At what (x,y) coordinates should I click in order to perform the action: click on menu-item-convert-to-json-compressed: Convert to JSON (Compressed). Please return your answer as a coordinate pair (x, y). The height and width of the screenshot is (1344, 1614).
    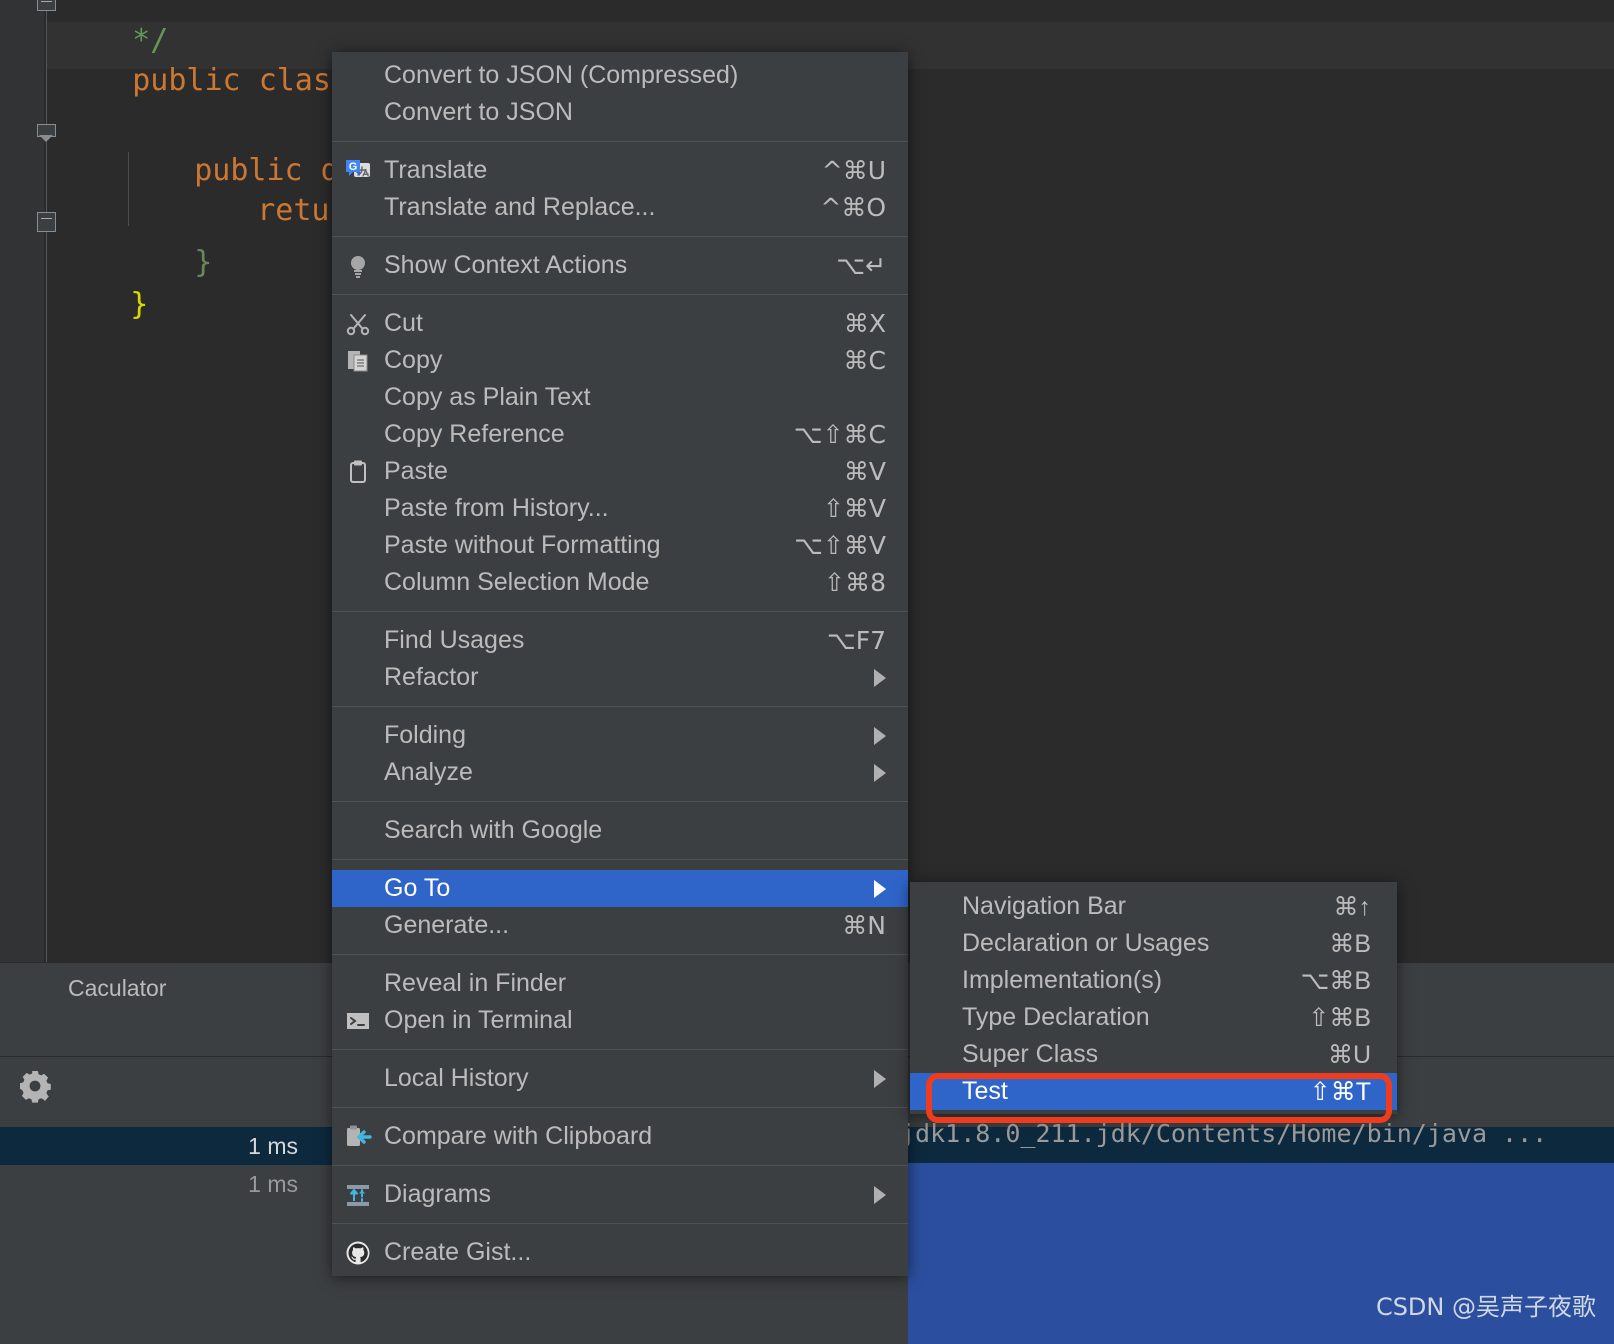
    Looking at the image, I should click on (620, 75).